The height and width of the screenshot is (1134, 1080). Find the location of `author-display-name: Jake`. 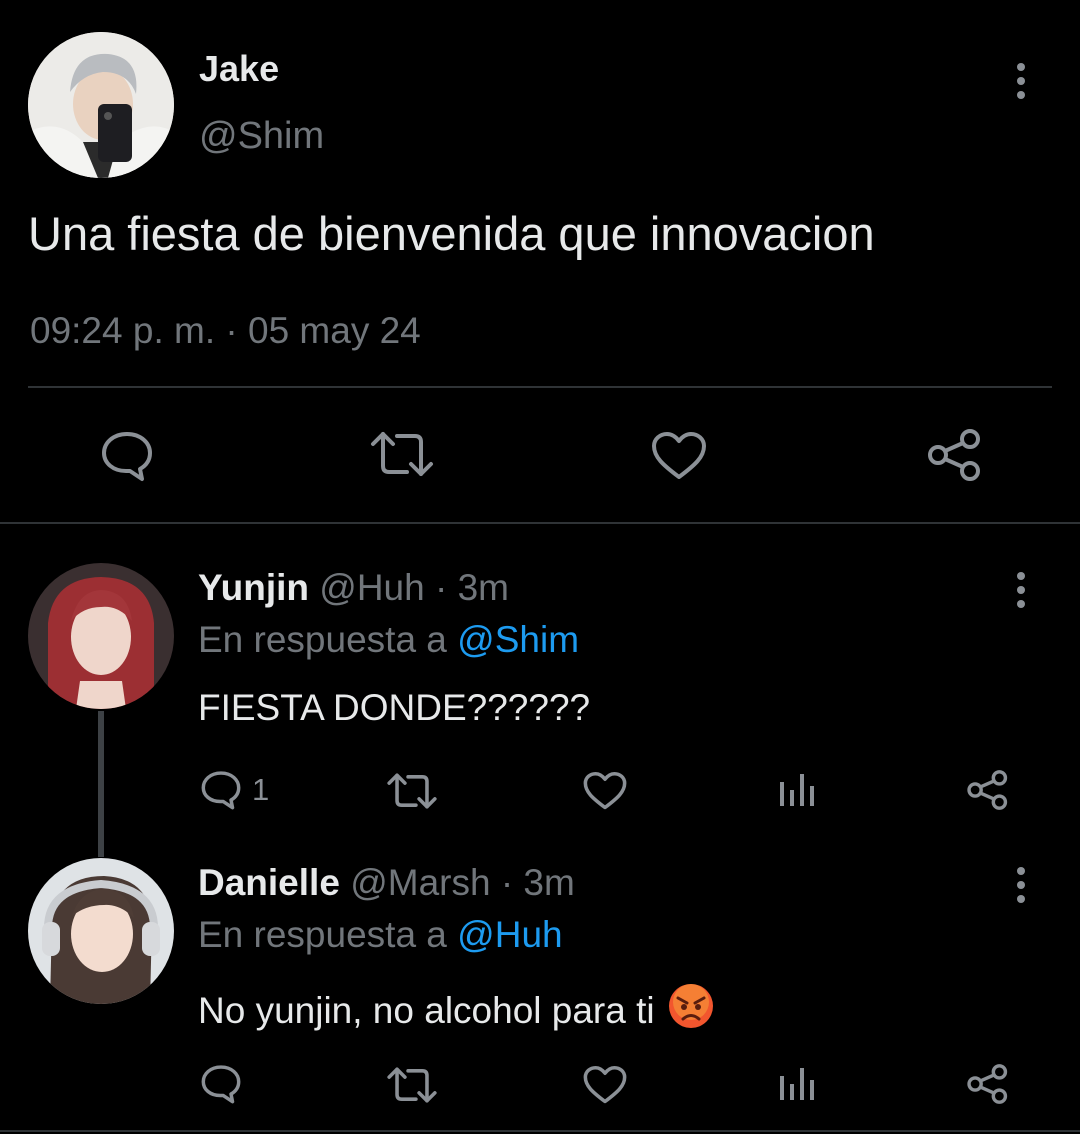

author-display-name: Jake is located at coordinates (239, 69).